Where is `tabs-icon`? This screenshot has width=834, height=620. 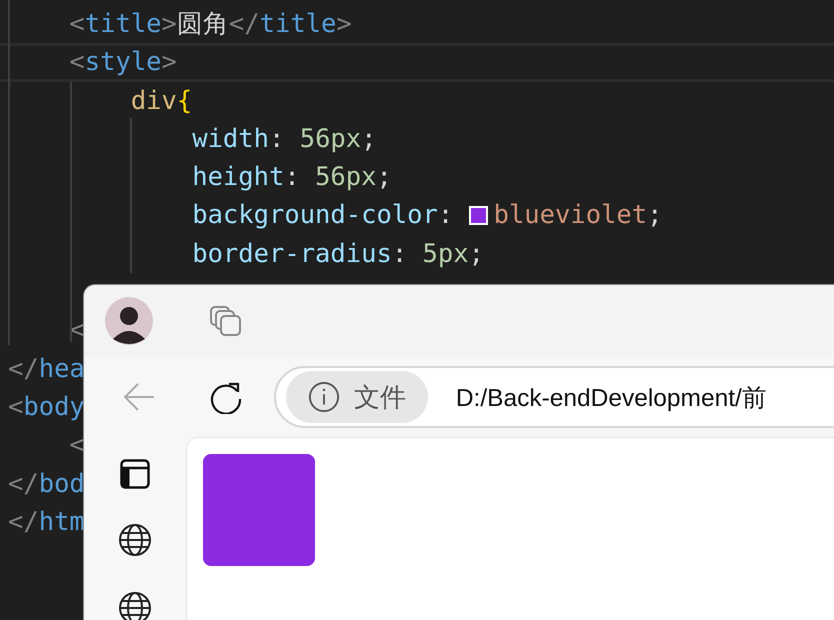
tabs-icon is located at coordinates (226, 321).